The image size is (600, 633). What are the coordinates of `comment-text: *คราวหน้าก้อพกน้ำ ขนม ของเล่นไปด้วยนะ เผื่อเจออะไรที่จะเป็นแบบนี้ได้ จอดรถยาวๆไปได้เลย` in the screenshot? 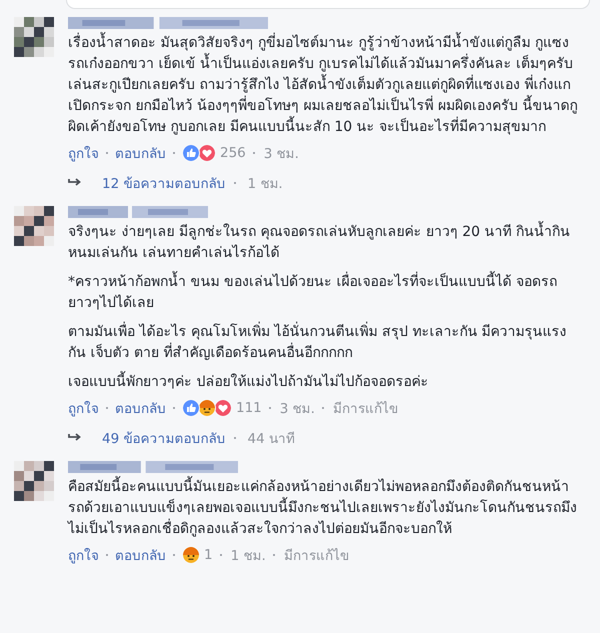 It's located at (326, 293).